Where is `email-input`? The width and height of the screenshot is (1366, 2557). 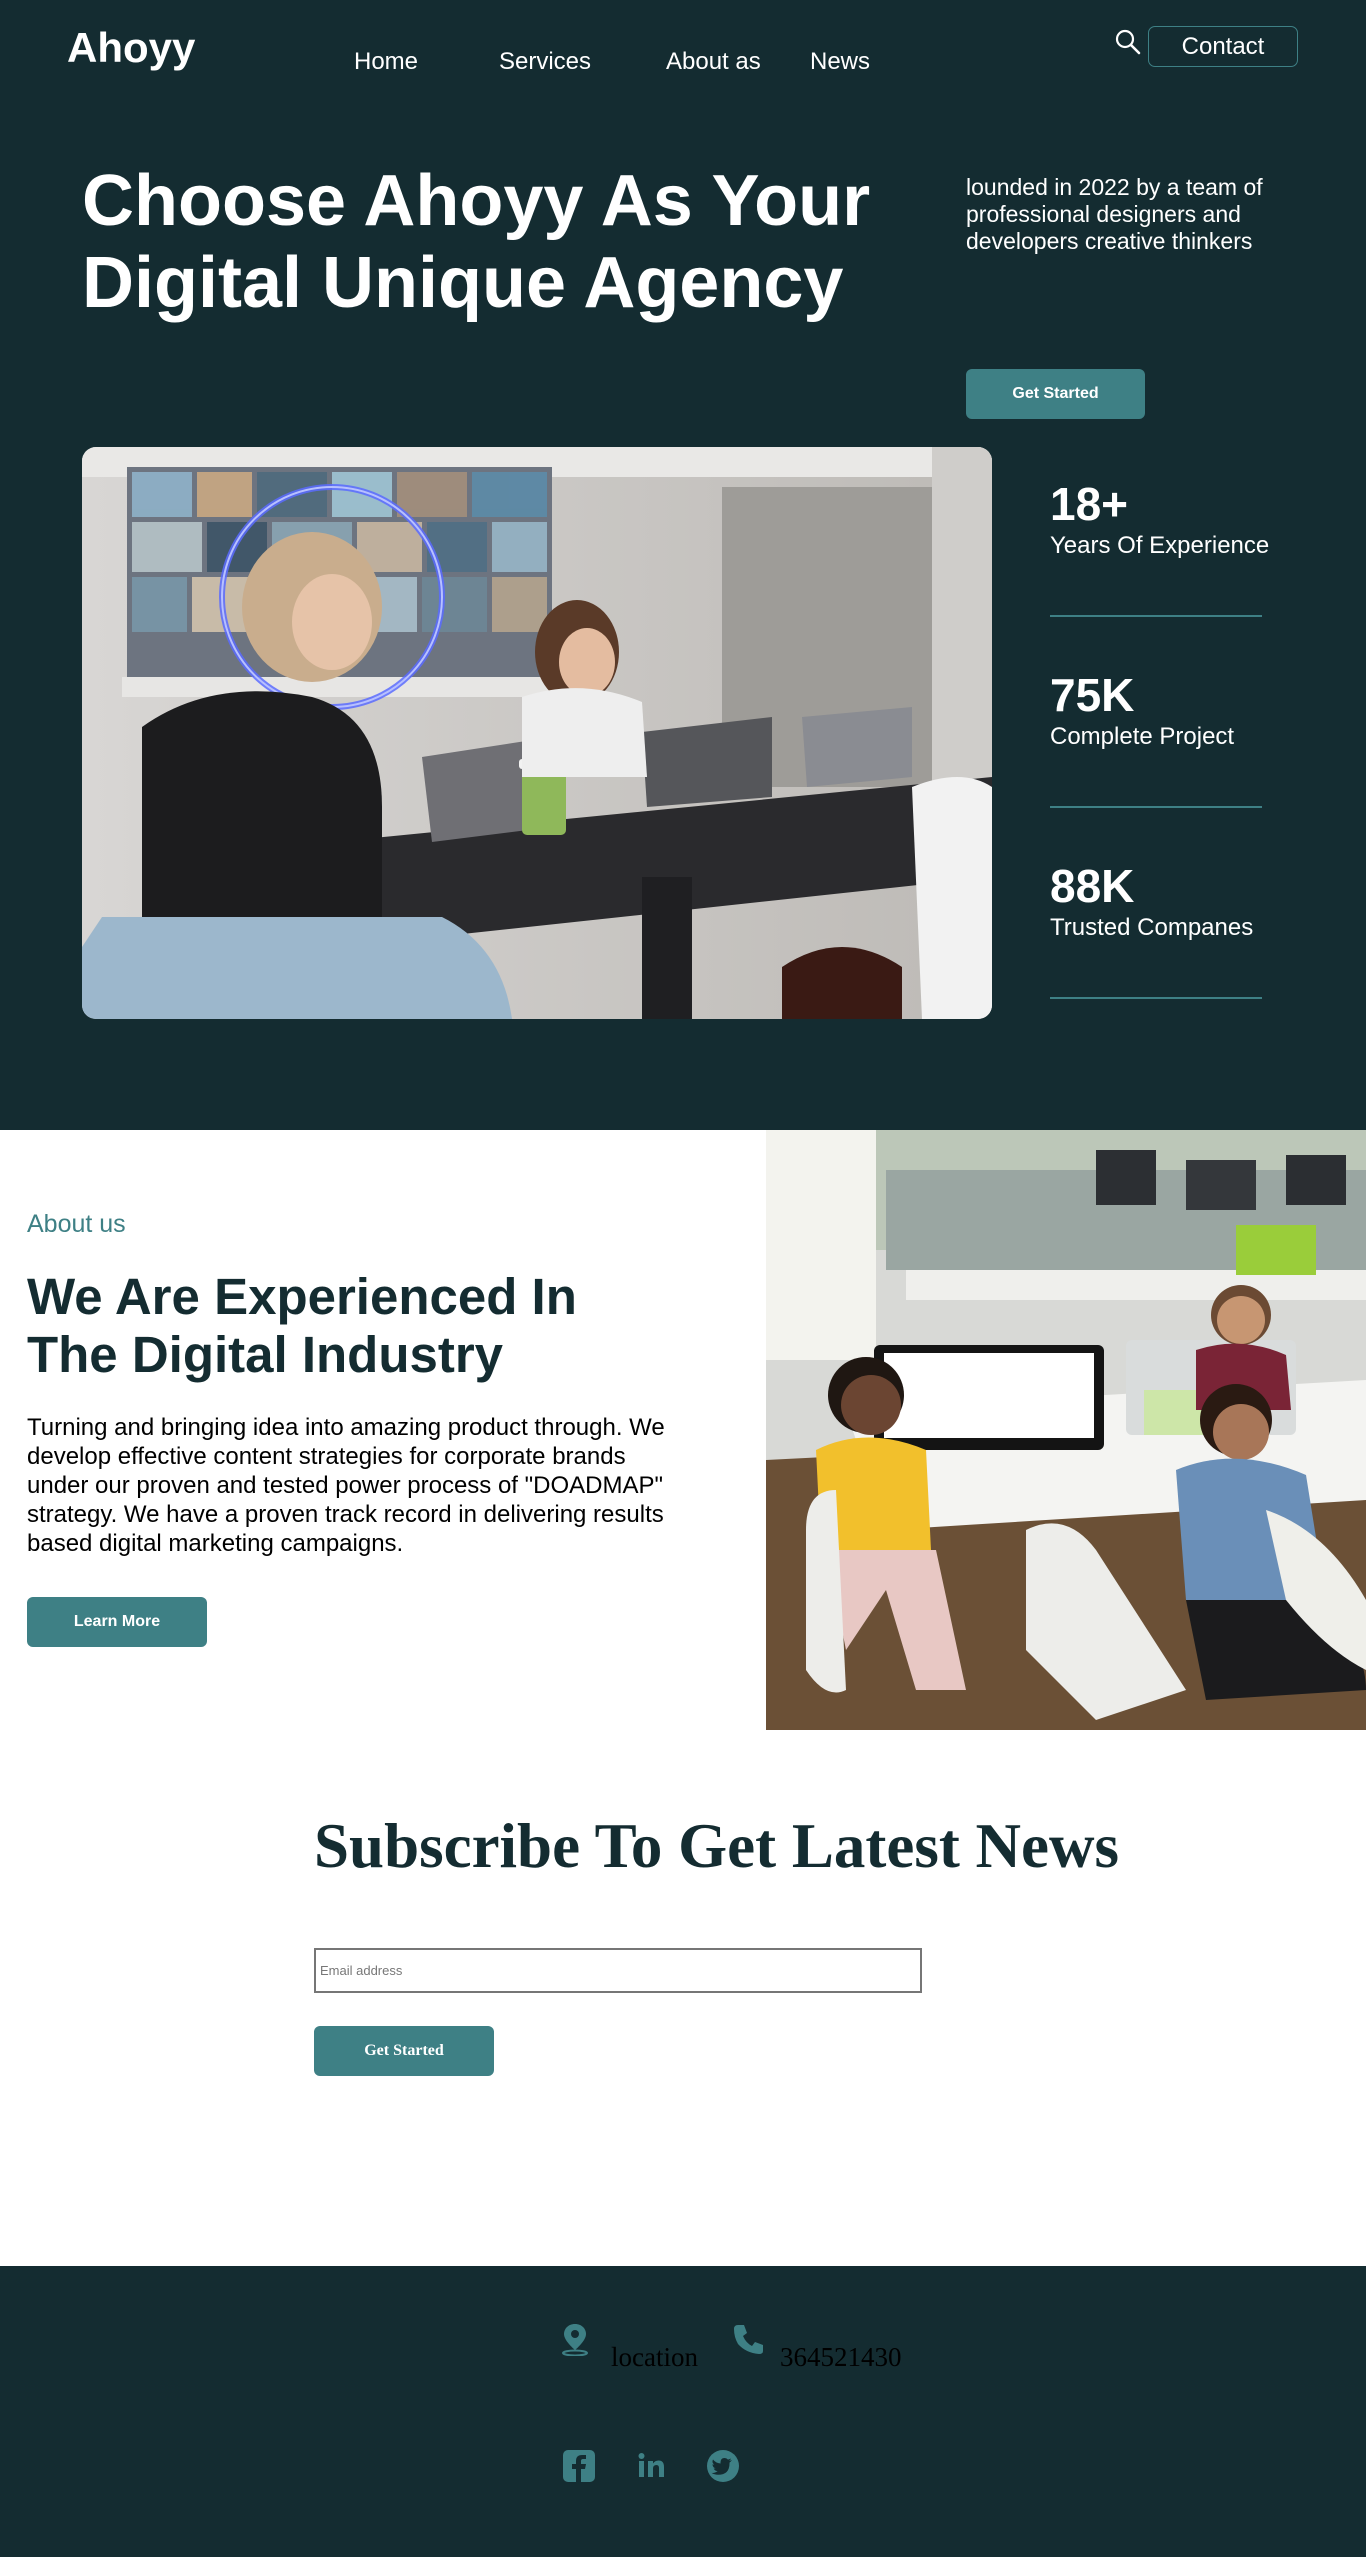 email-input is located at coordinates (618, 1970).